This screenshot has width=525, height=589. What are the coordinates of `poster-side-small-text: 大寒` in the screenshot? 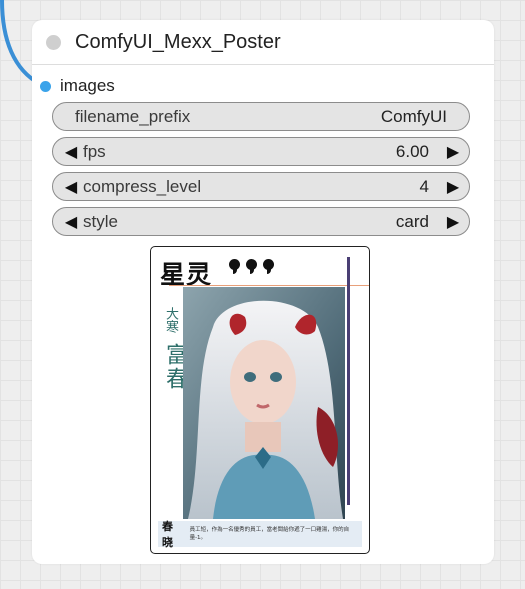 It's located at (170, 320).